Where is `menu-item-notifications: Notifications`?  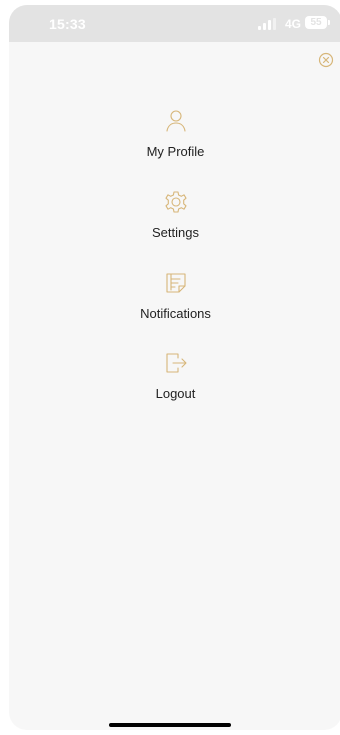
menu-item-notifications: Notifications is located at coordinates (174, 295).